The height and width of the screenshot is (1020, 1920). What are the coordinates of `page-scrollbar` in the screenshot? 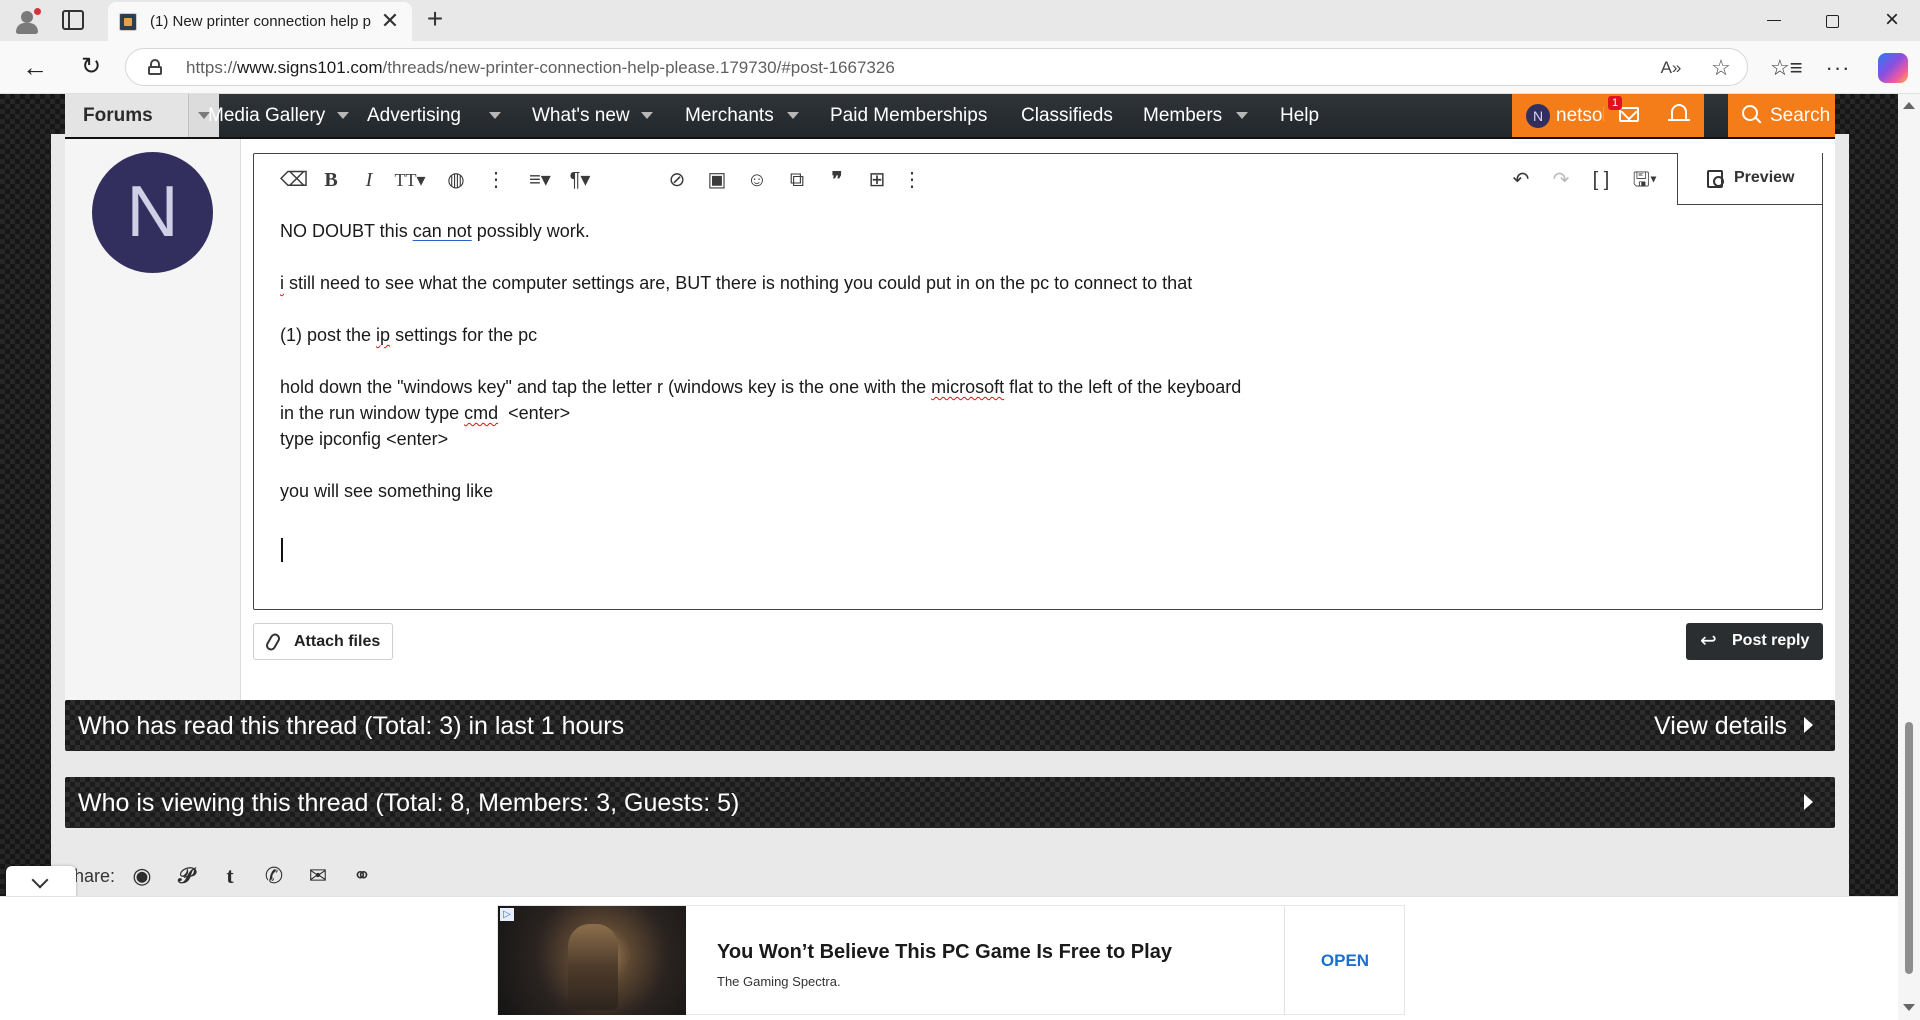 It's located at (1909, 557).